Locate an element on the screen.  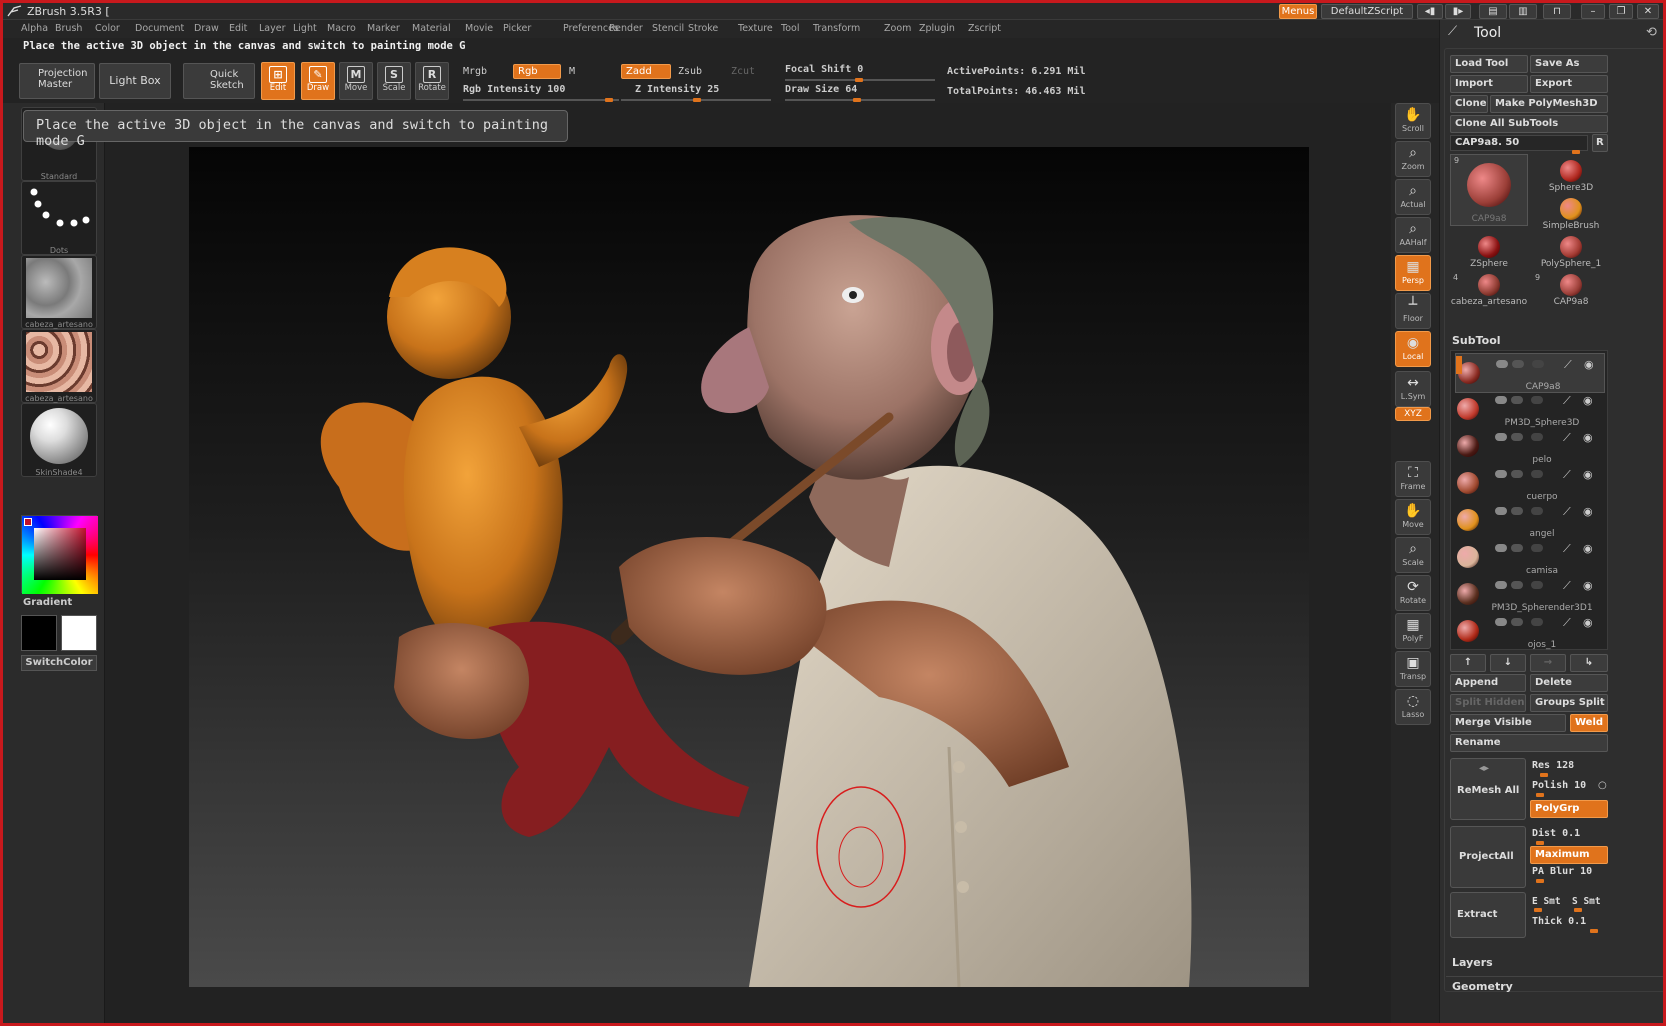
subtool-scroll-indicator is located at coordinates (1459, 365).